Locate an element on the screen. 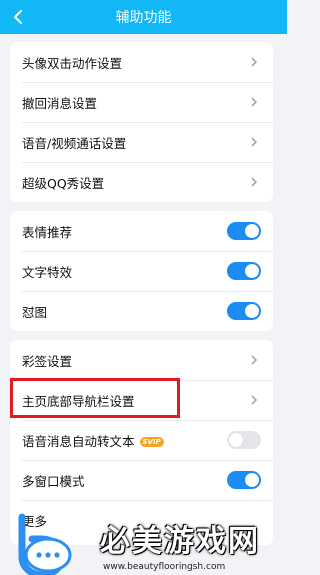 This screenshot has height=575, width=320. setting-label: 怼图 is located at coordinates (35, 312).